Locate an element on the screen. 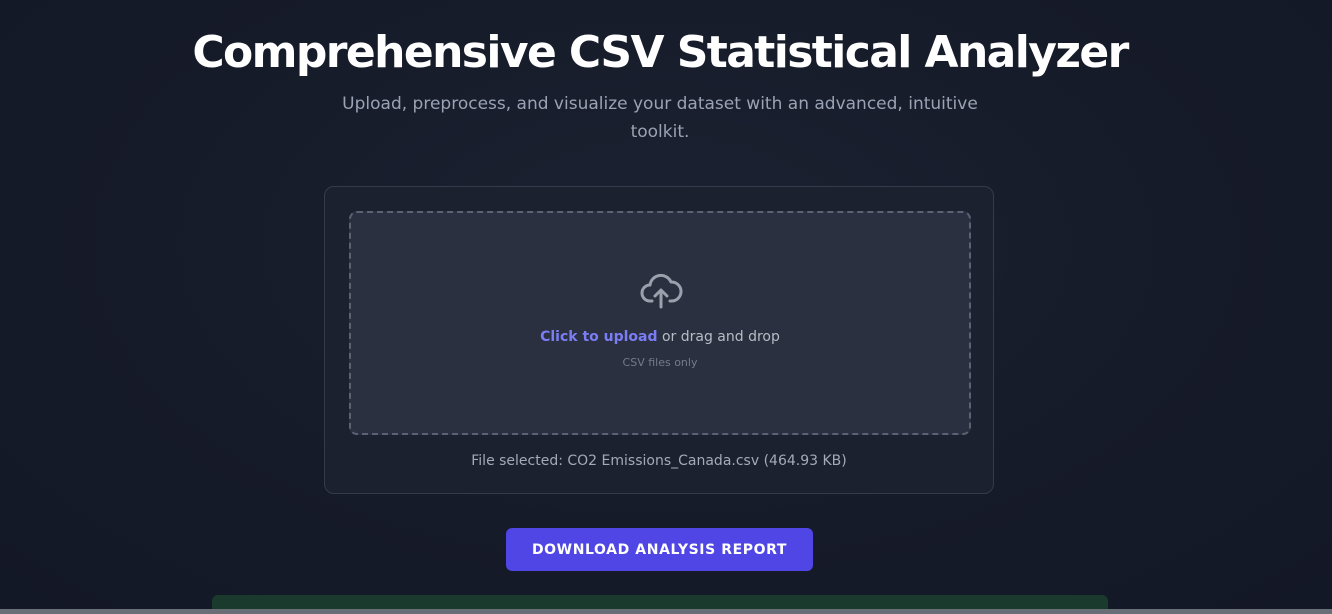  file-type-hint: CSV files only is located at coordinates (660, 362).